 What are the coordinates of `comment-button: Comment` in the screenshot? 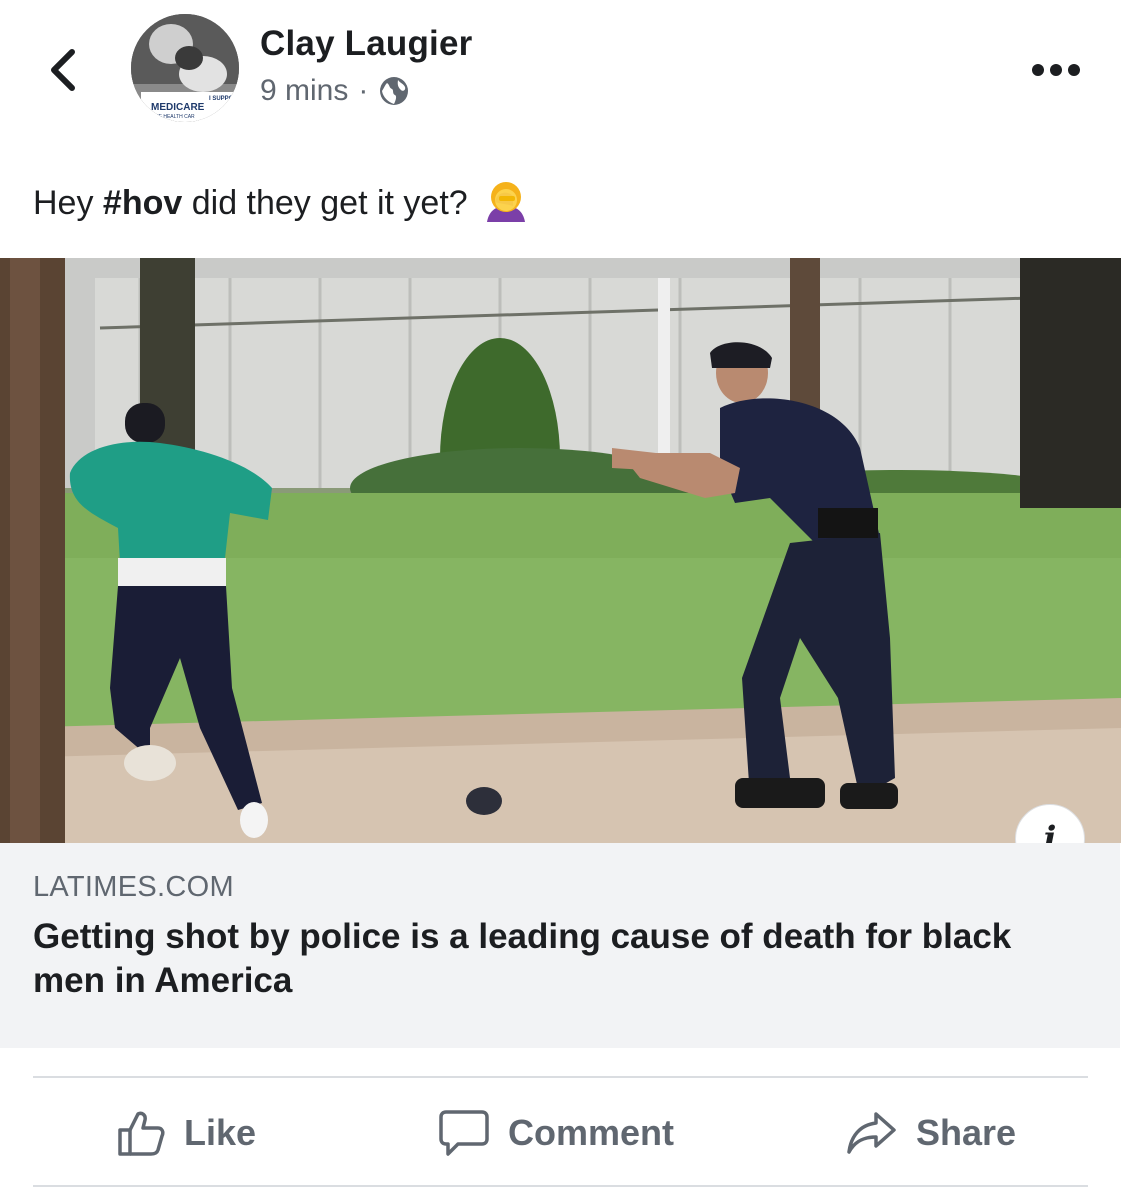 It's located at (556, 1132).